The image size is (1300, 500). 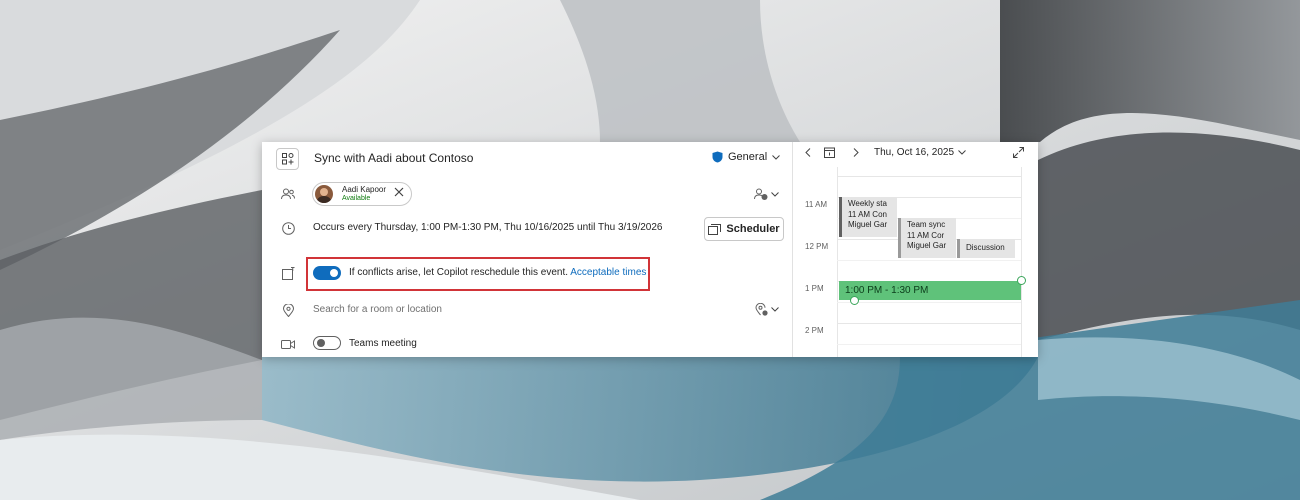 I want to click on calendar-event: Team sync 11 AM Cor Miguel Gar, so click(x=927, y=238).